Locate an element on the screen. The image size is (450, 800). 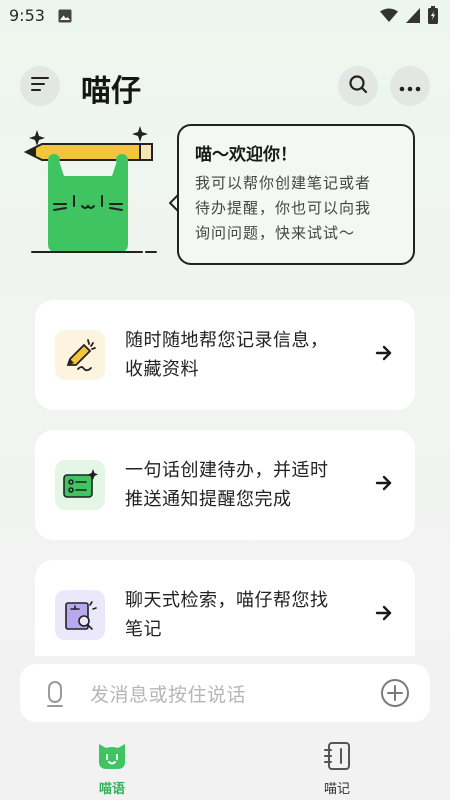
bubble-line: 我可以帮你创建笔记或者 is located at coordinates (283, 183).